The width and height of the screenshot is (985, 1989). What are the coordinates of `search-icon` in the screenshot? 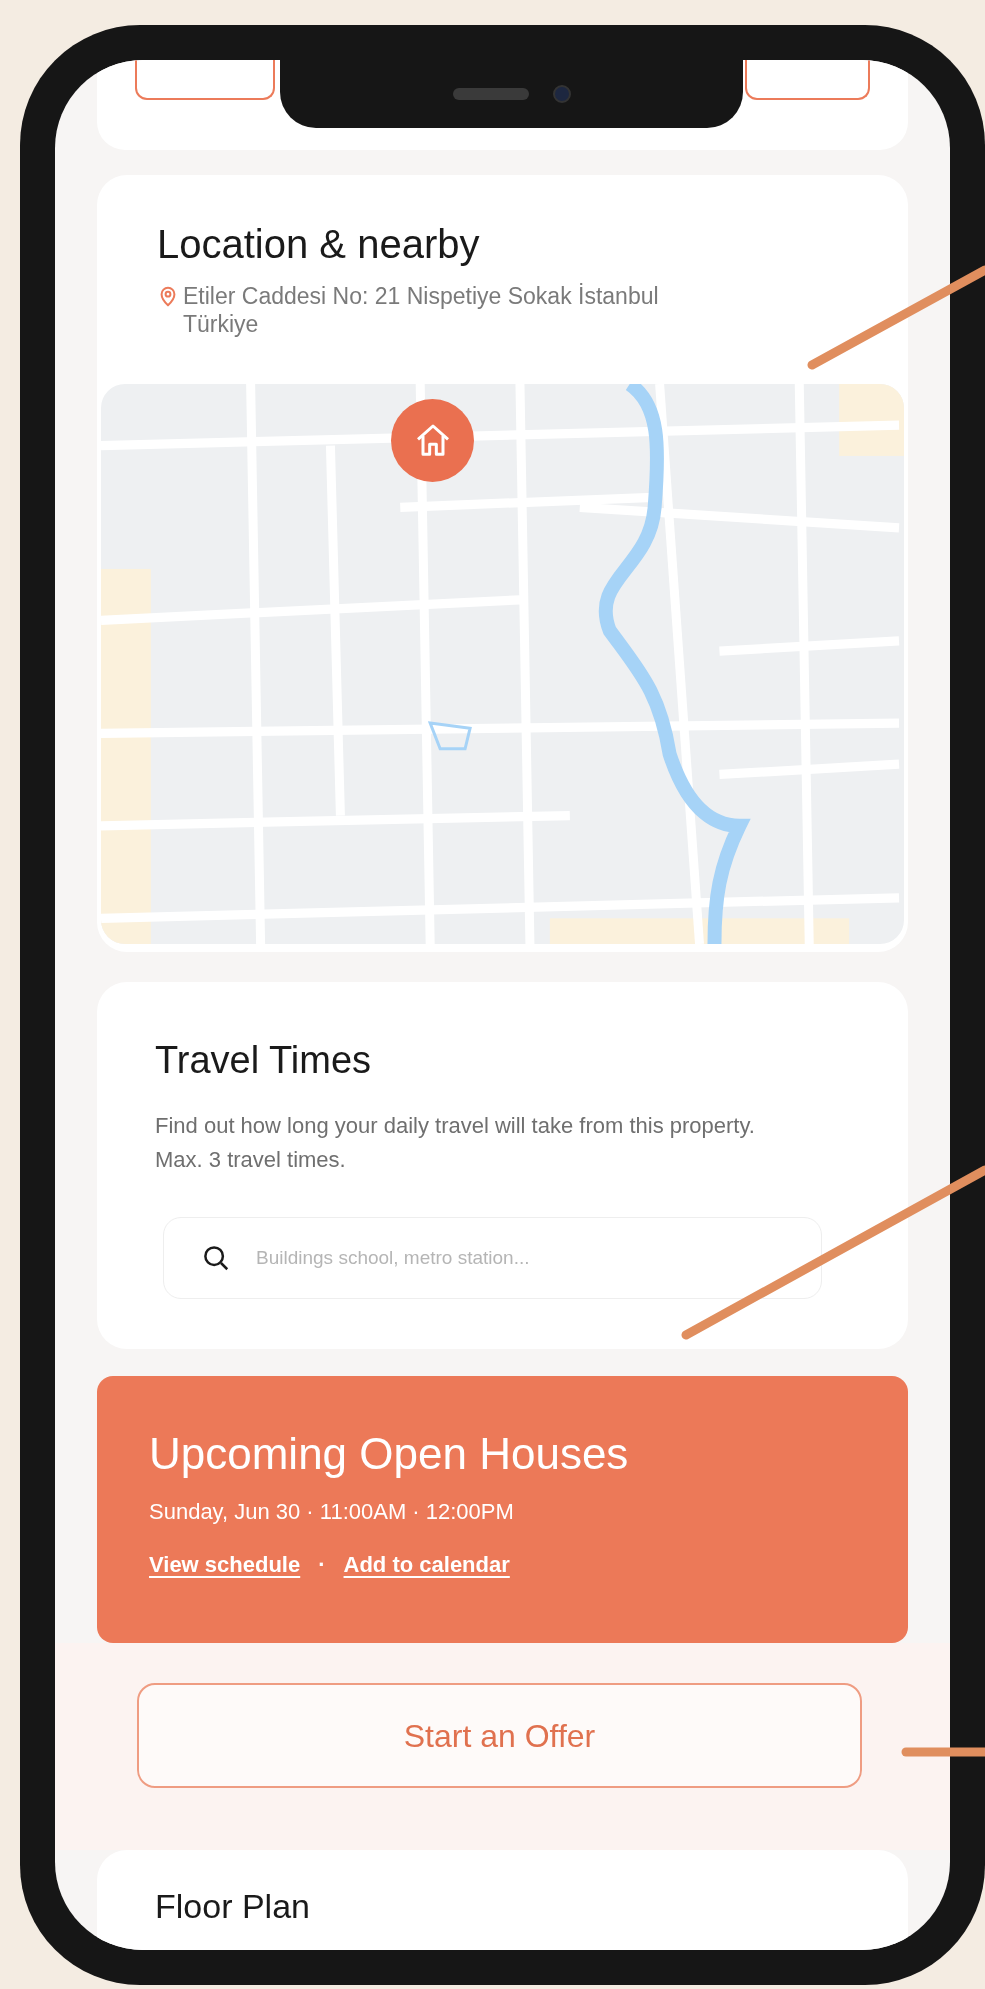 It's located at (216, 1258).